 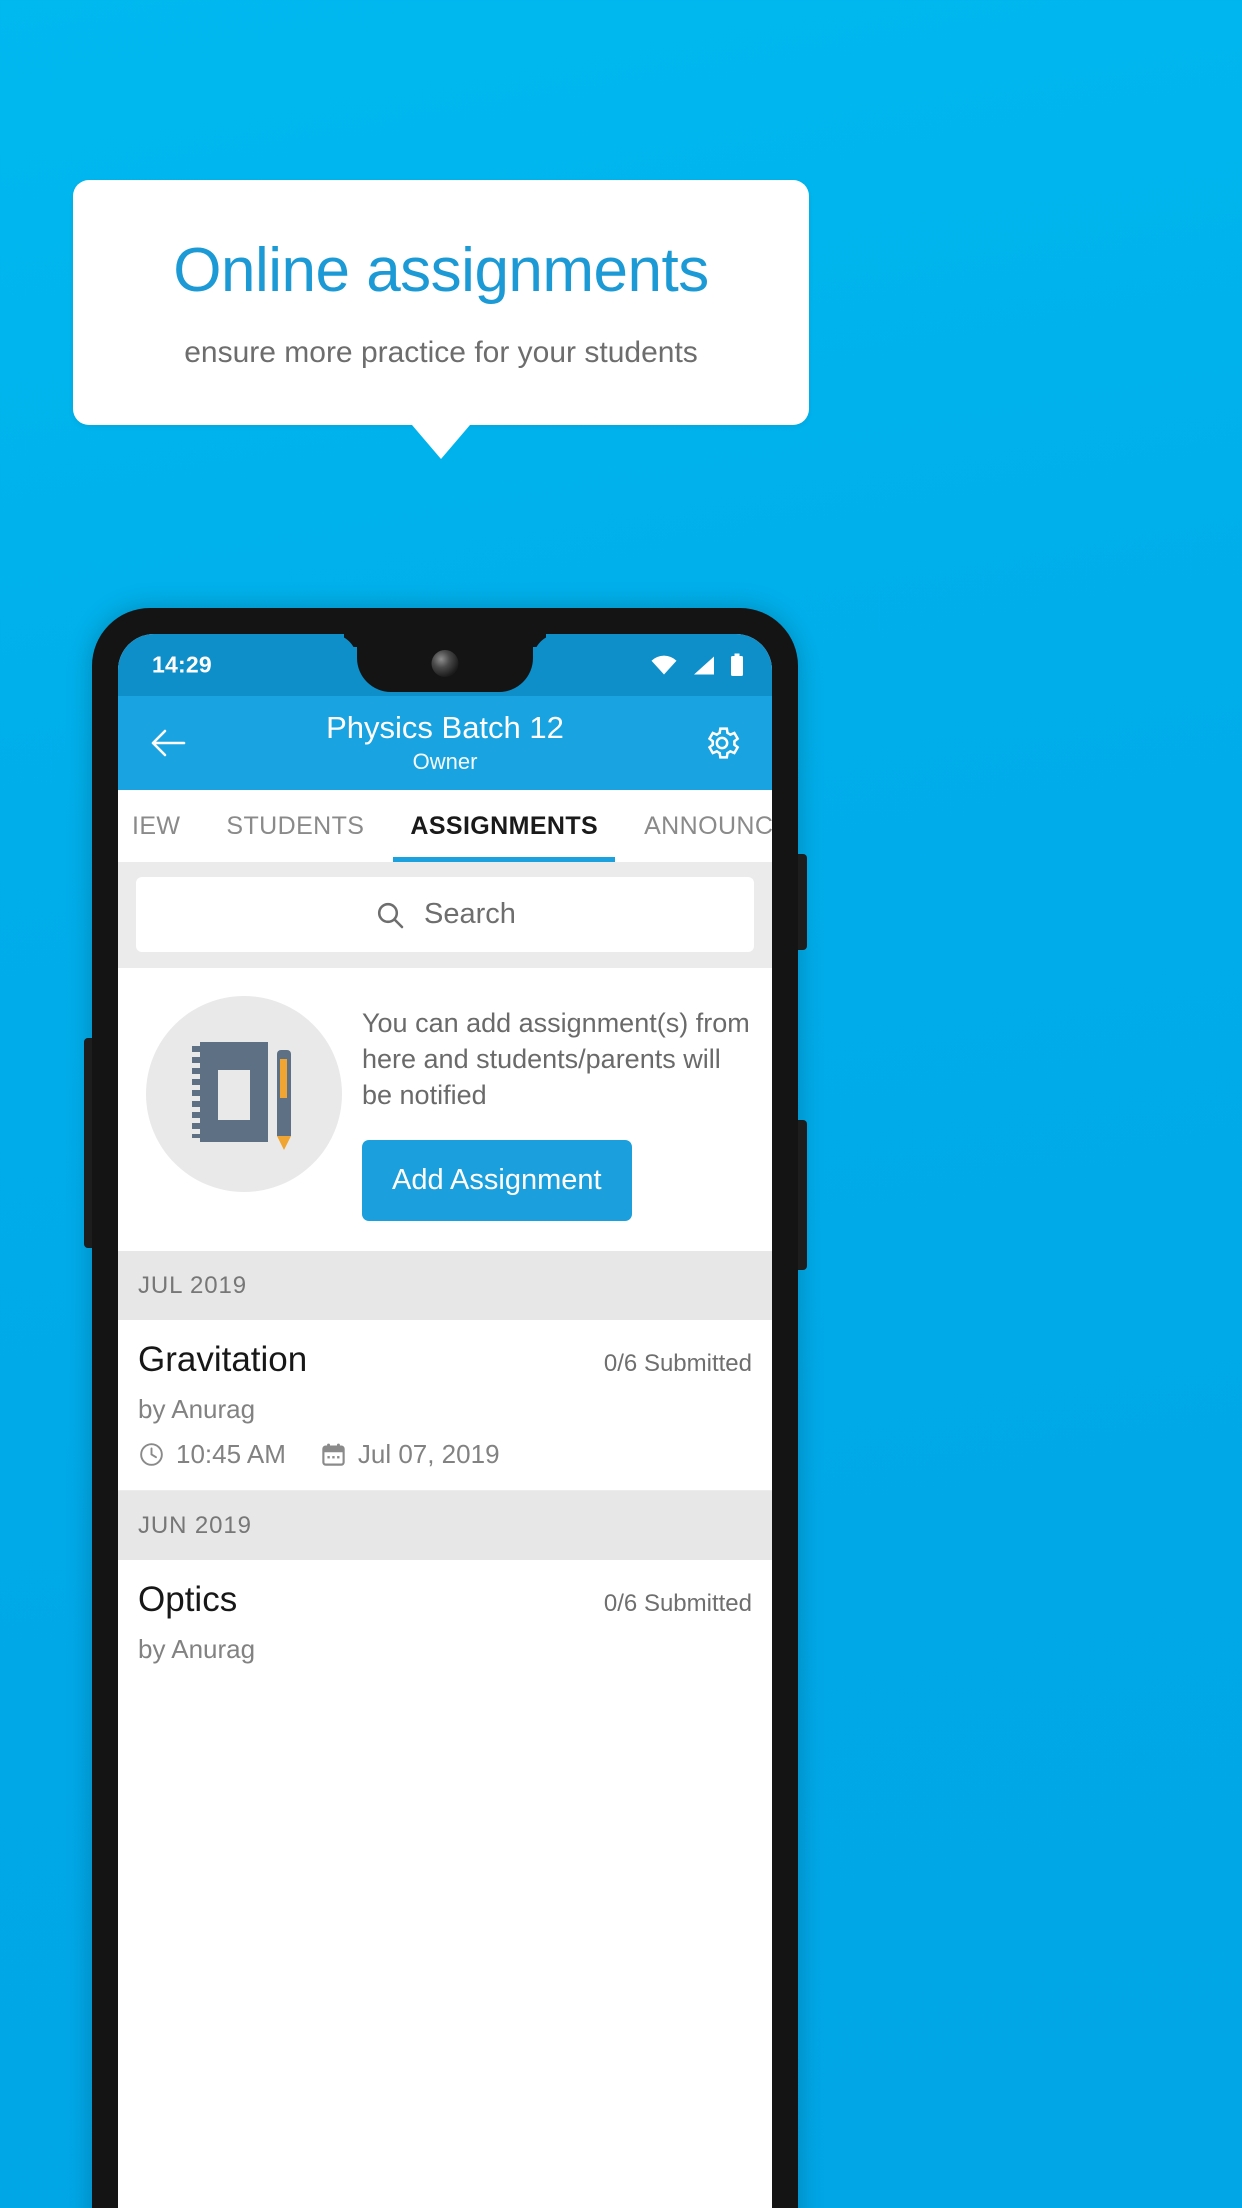 I want to click on assignment-row-optics: Optics 0/6 Submitted by Anurag, so click(x=445, y=1622).